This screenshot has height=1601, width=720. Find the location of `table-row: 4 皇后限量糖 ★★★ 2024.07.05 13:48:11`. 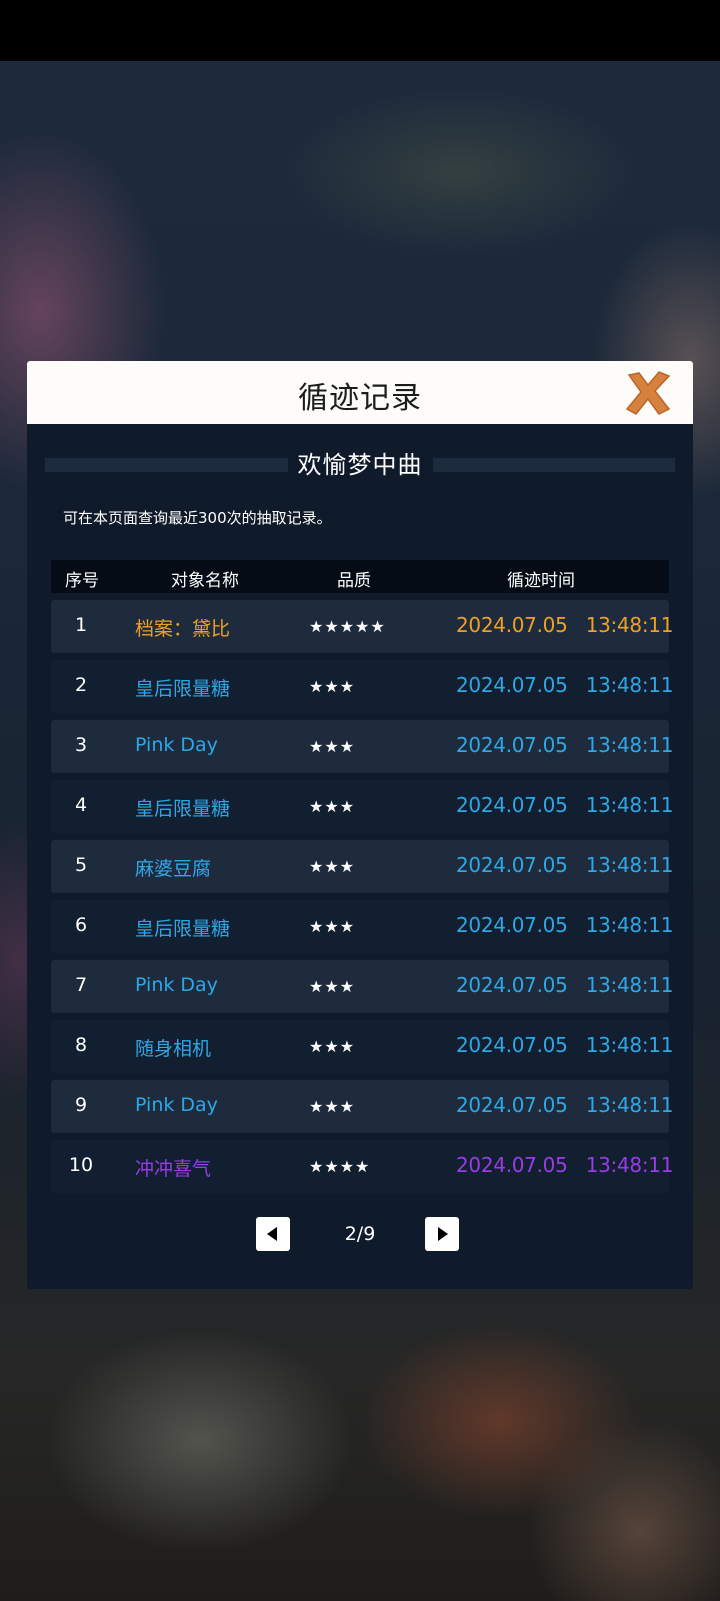

table-row: 4 皇后限量糖 ★★★ 2024.07.05 13:48:11 is located at coordinates (362, 806).